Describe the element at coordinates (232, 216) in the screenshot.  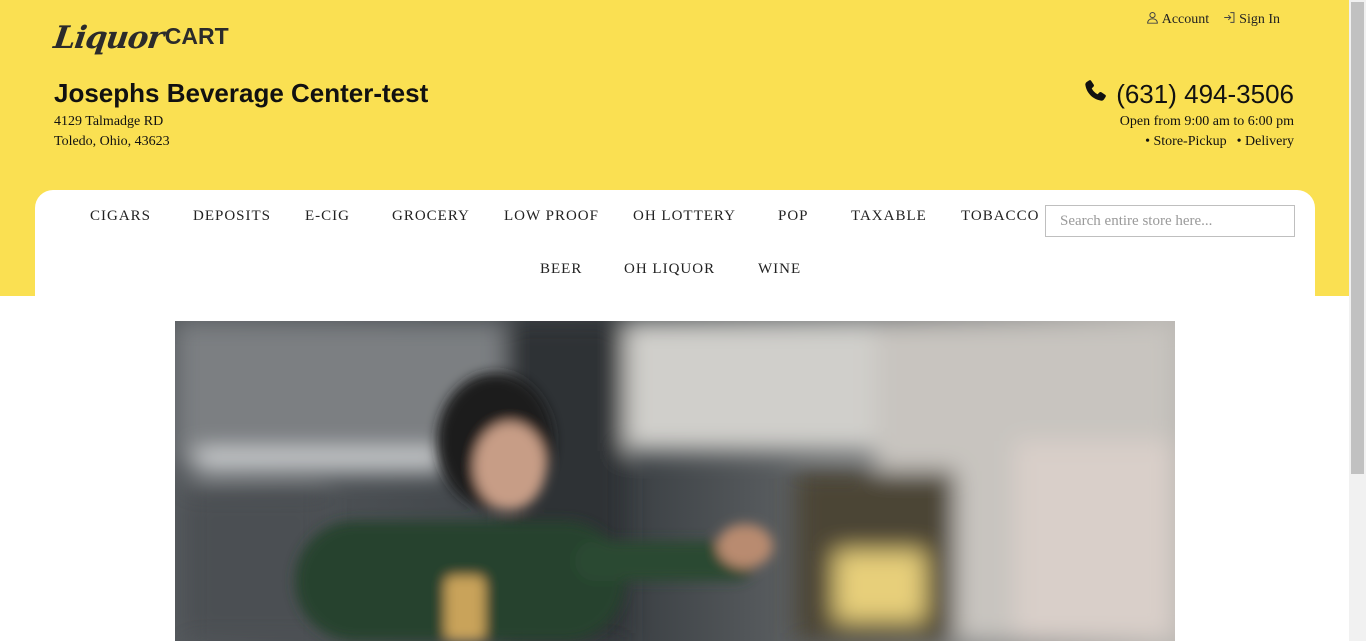
I see `nav-item-deposits: DEPOSITS` at that location.